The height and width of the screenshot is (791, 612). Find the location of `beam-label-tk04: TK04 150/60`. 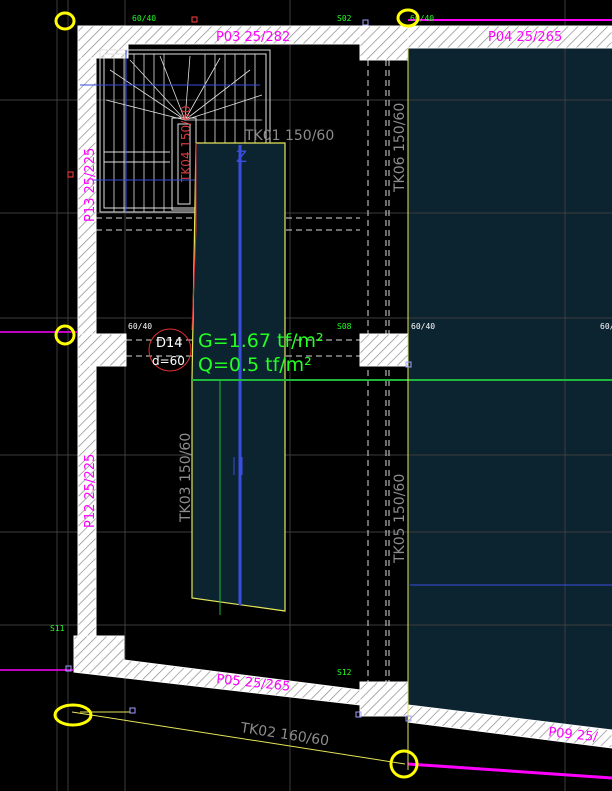

beam-label-tk04: TK04 150/60 is located at coordinates (186, 145).